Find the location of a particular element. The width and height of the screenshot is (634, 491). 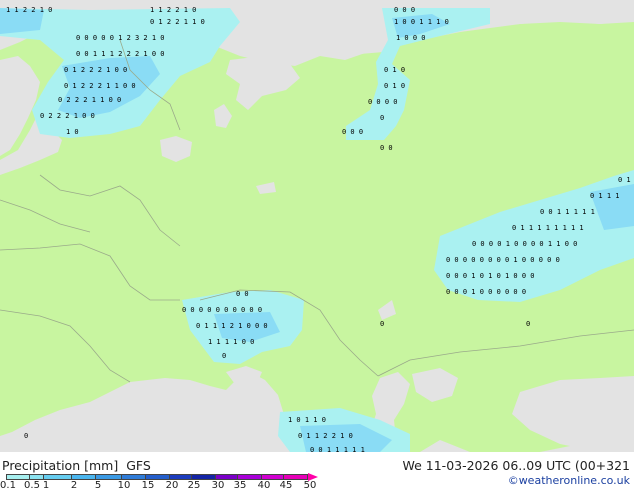

legend-title-text: Precipitation [mm] is located at coordinates (60, 465).